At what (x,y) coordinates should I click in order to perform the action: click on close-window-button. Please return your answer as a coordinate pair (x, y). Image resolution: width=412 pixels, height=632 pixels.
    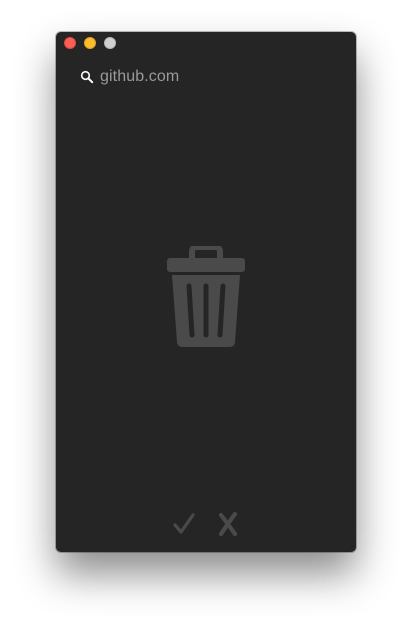
    Looking at the image, I should click on (70, 43).